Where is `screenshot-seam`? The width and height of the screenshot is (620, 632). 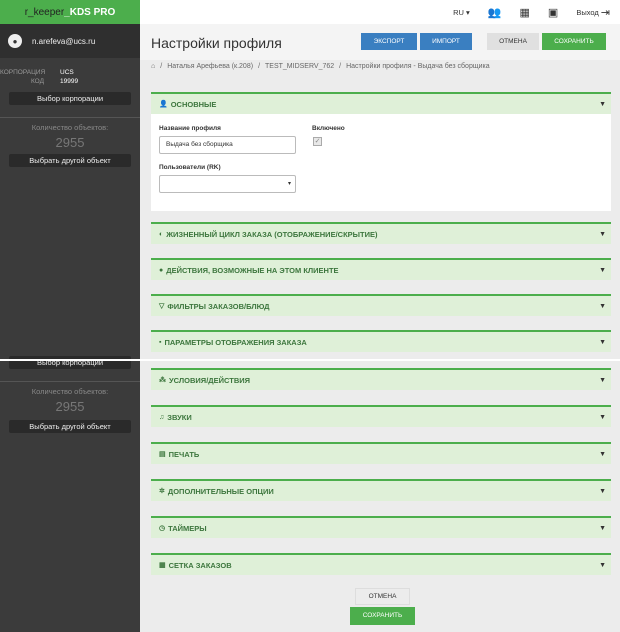 screenshot-seam is located at coordinates (310, 360).